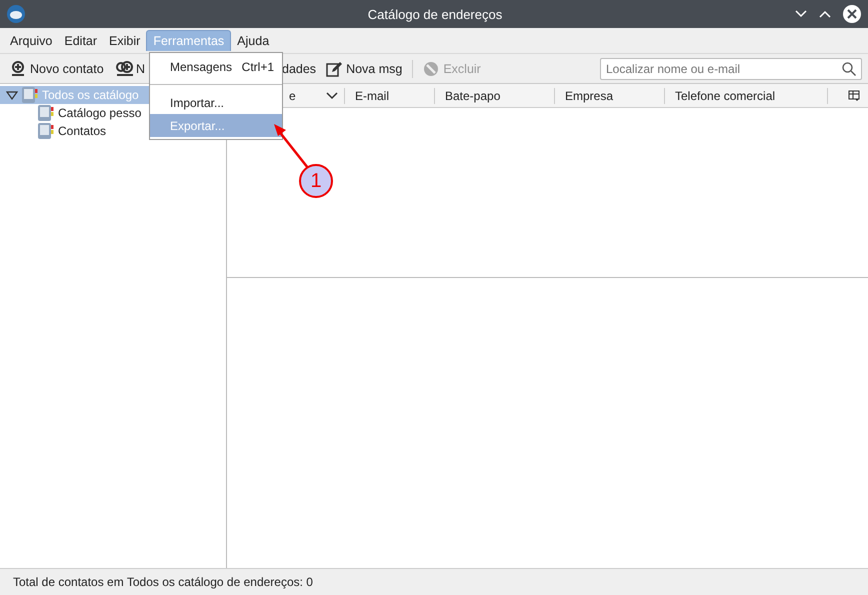 This screenshot has height=595, width=868. I want to click on toolbar-button: Nova msg, so click(364, 68).